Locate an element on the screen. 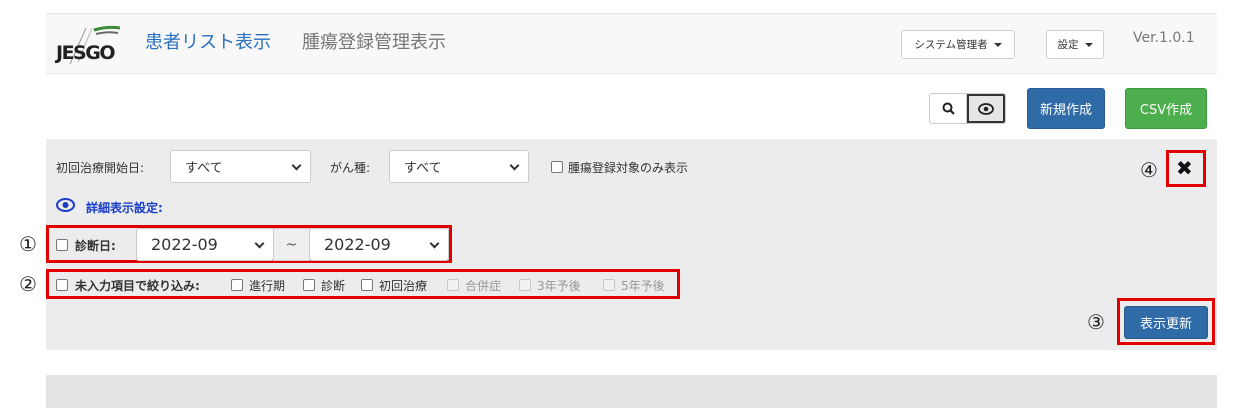 The width and height of the screenshot is (1255, 408). close-icon: ✖ is located at coordinates (1184, 168).